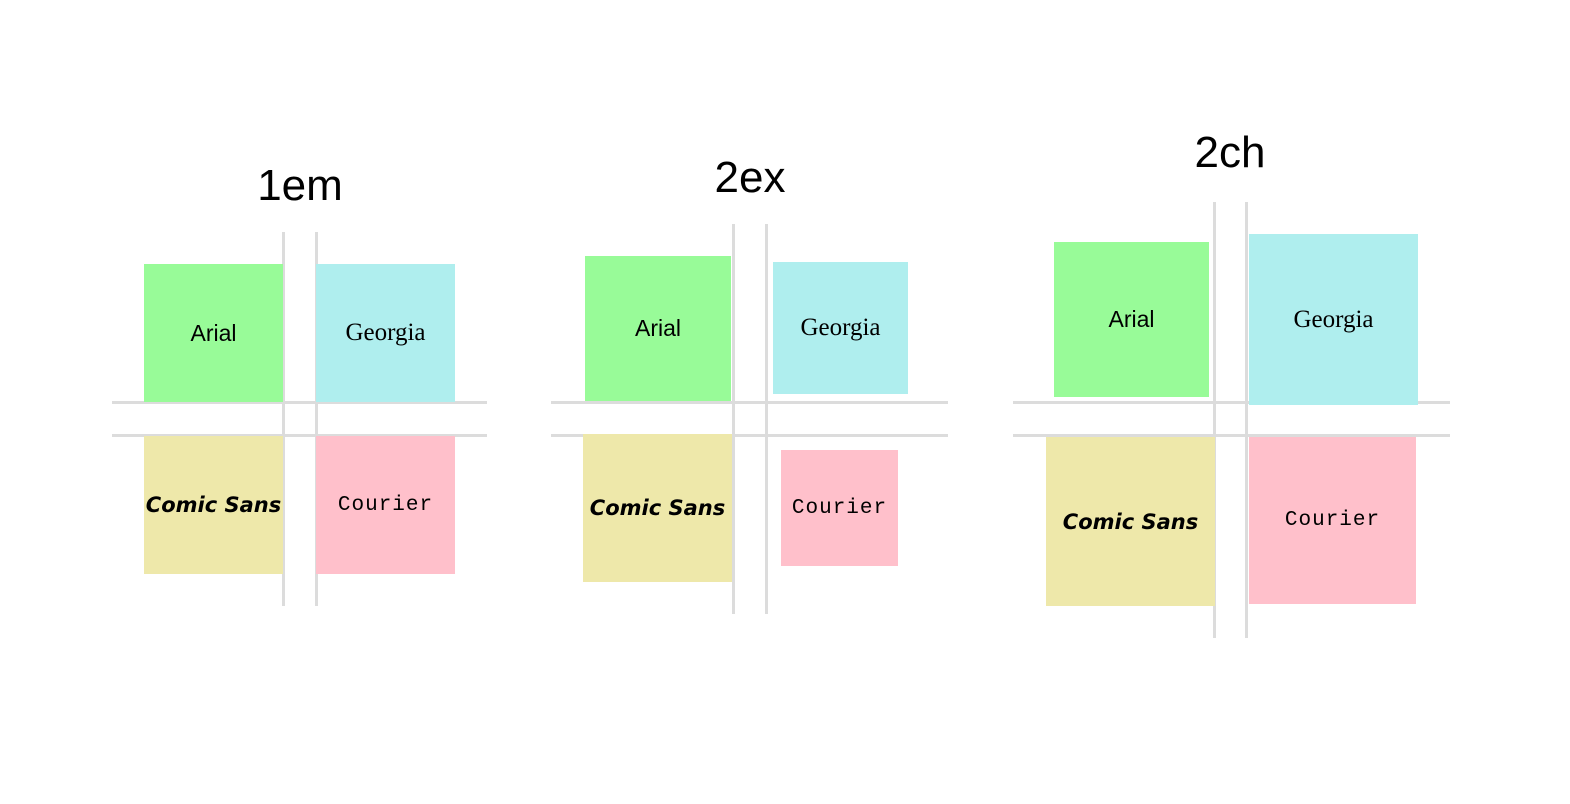  What do you see at coordinates (1230, 152) in the screenshot?
I see `group-title: 2ch` at bounding box center [1230, 152].